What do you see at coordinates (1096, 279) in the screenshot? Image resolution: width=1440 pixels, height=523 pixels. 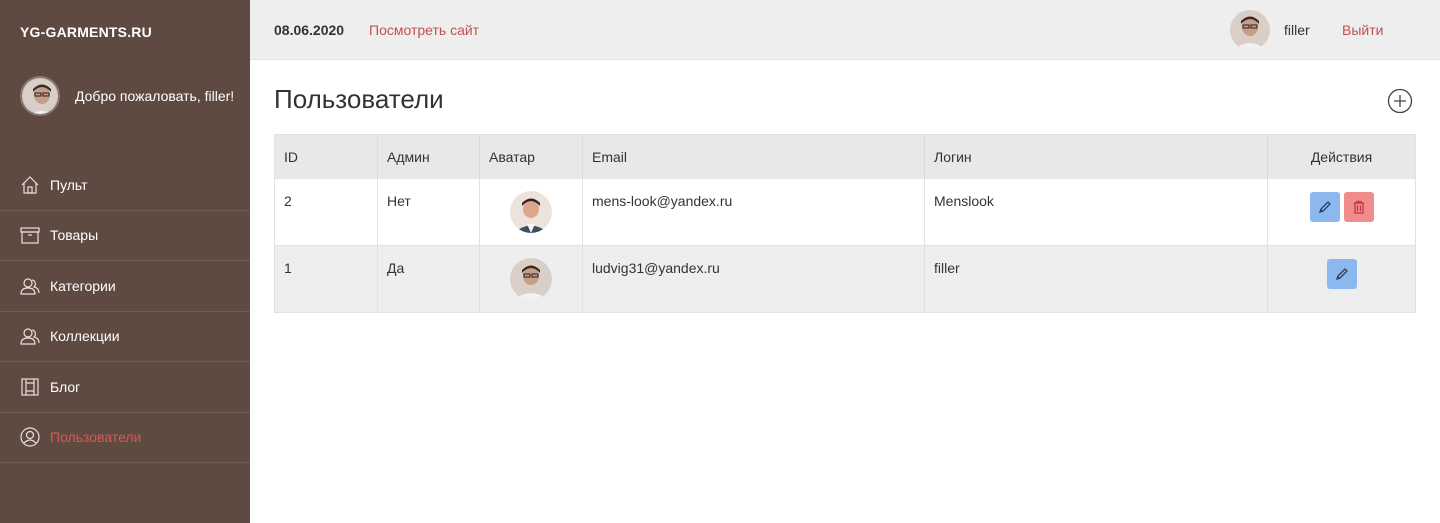 I see `cell-login: filler` at bounding box center [1096, 279].